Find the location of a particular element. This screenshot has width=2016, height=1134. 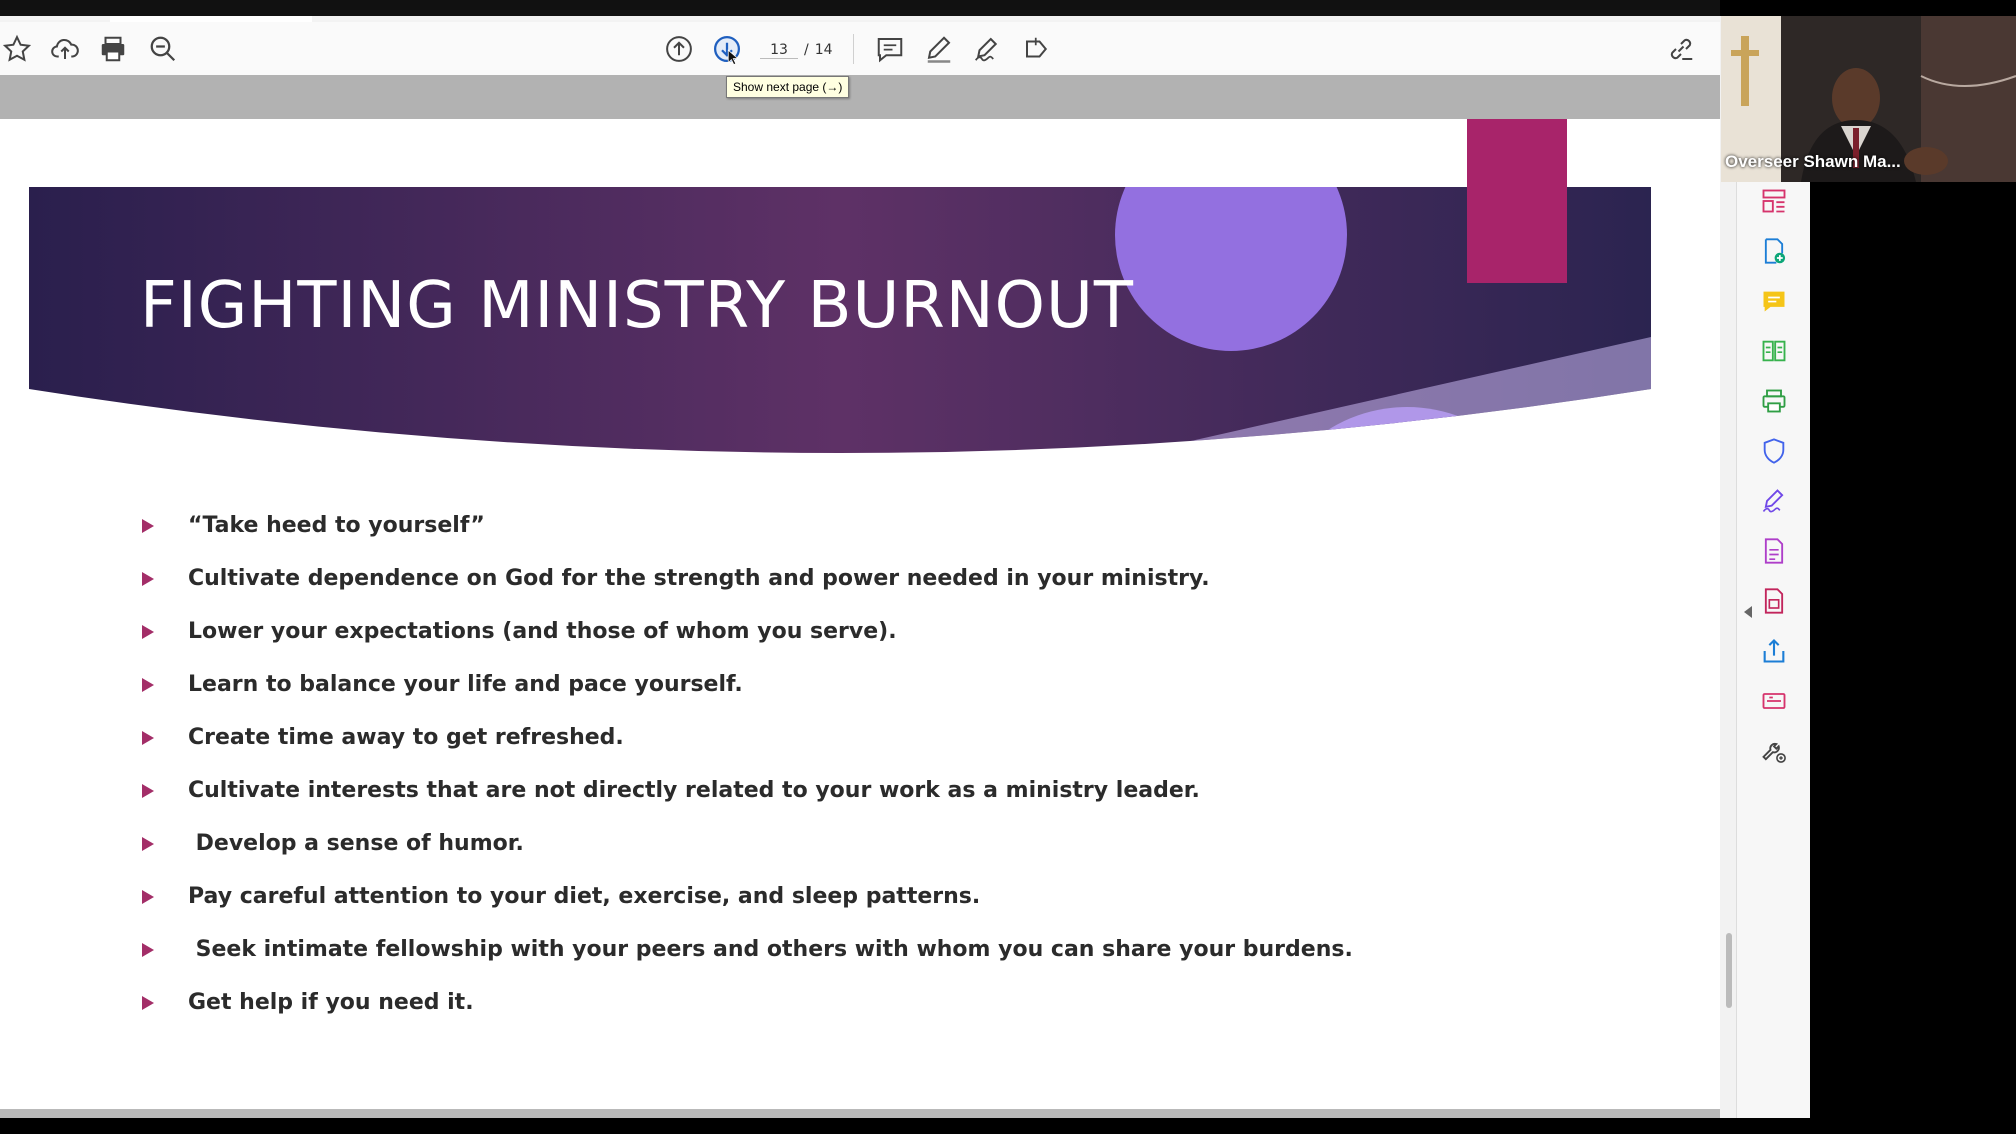

stamp-icon is located at coordinates (1037, 49).